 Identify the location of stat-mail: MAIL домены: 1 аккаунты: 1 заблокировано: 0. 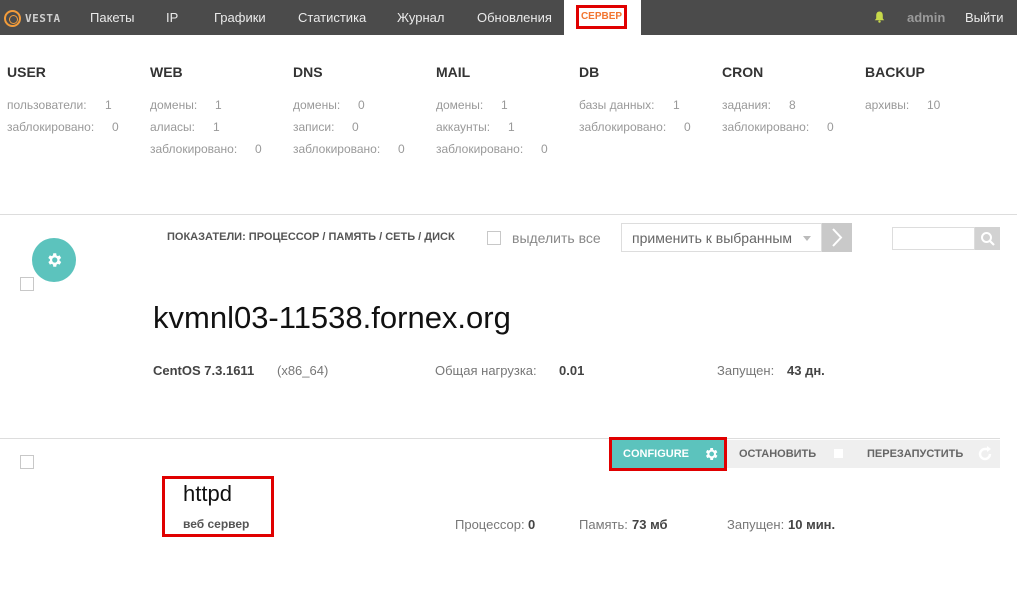
(492, 112).